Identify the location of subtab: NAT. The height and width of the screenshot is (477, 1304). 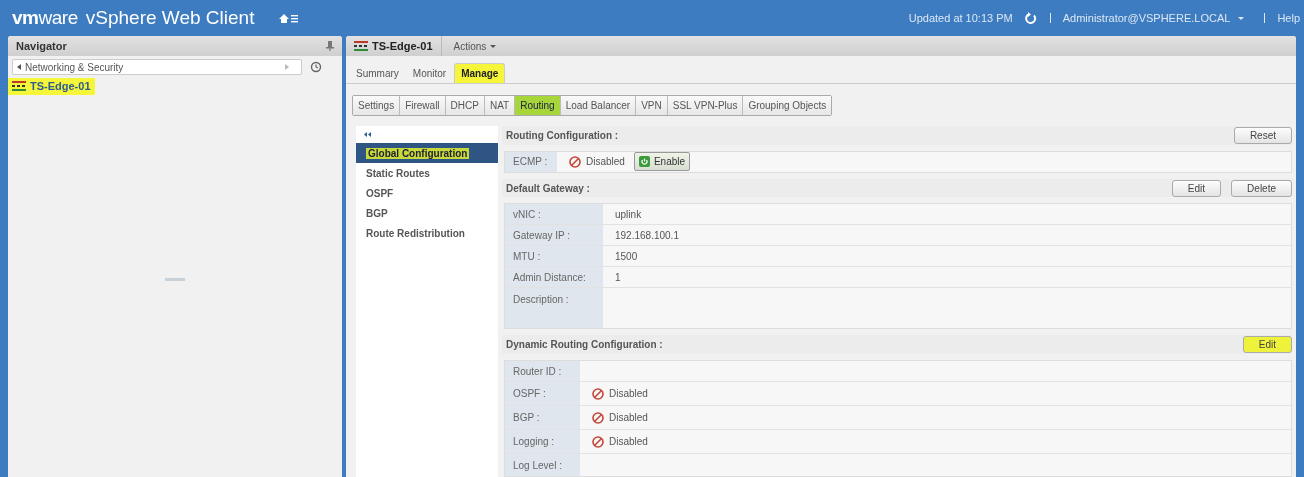
(500, 105).